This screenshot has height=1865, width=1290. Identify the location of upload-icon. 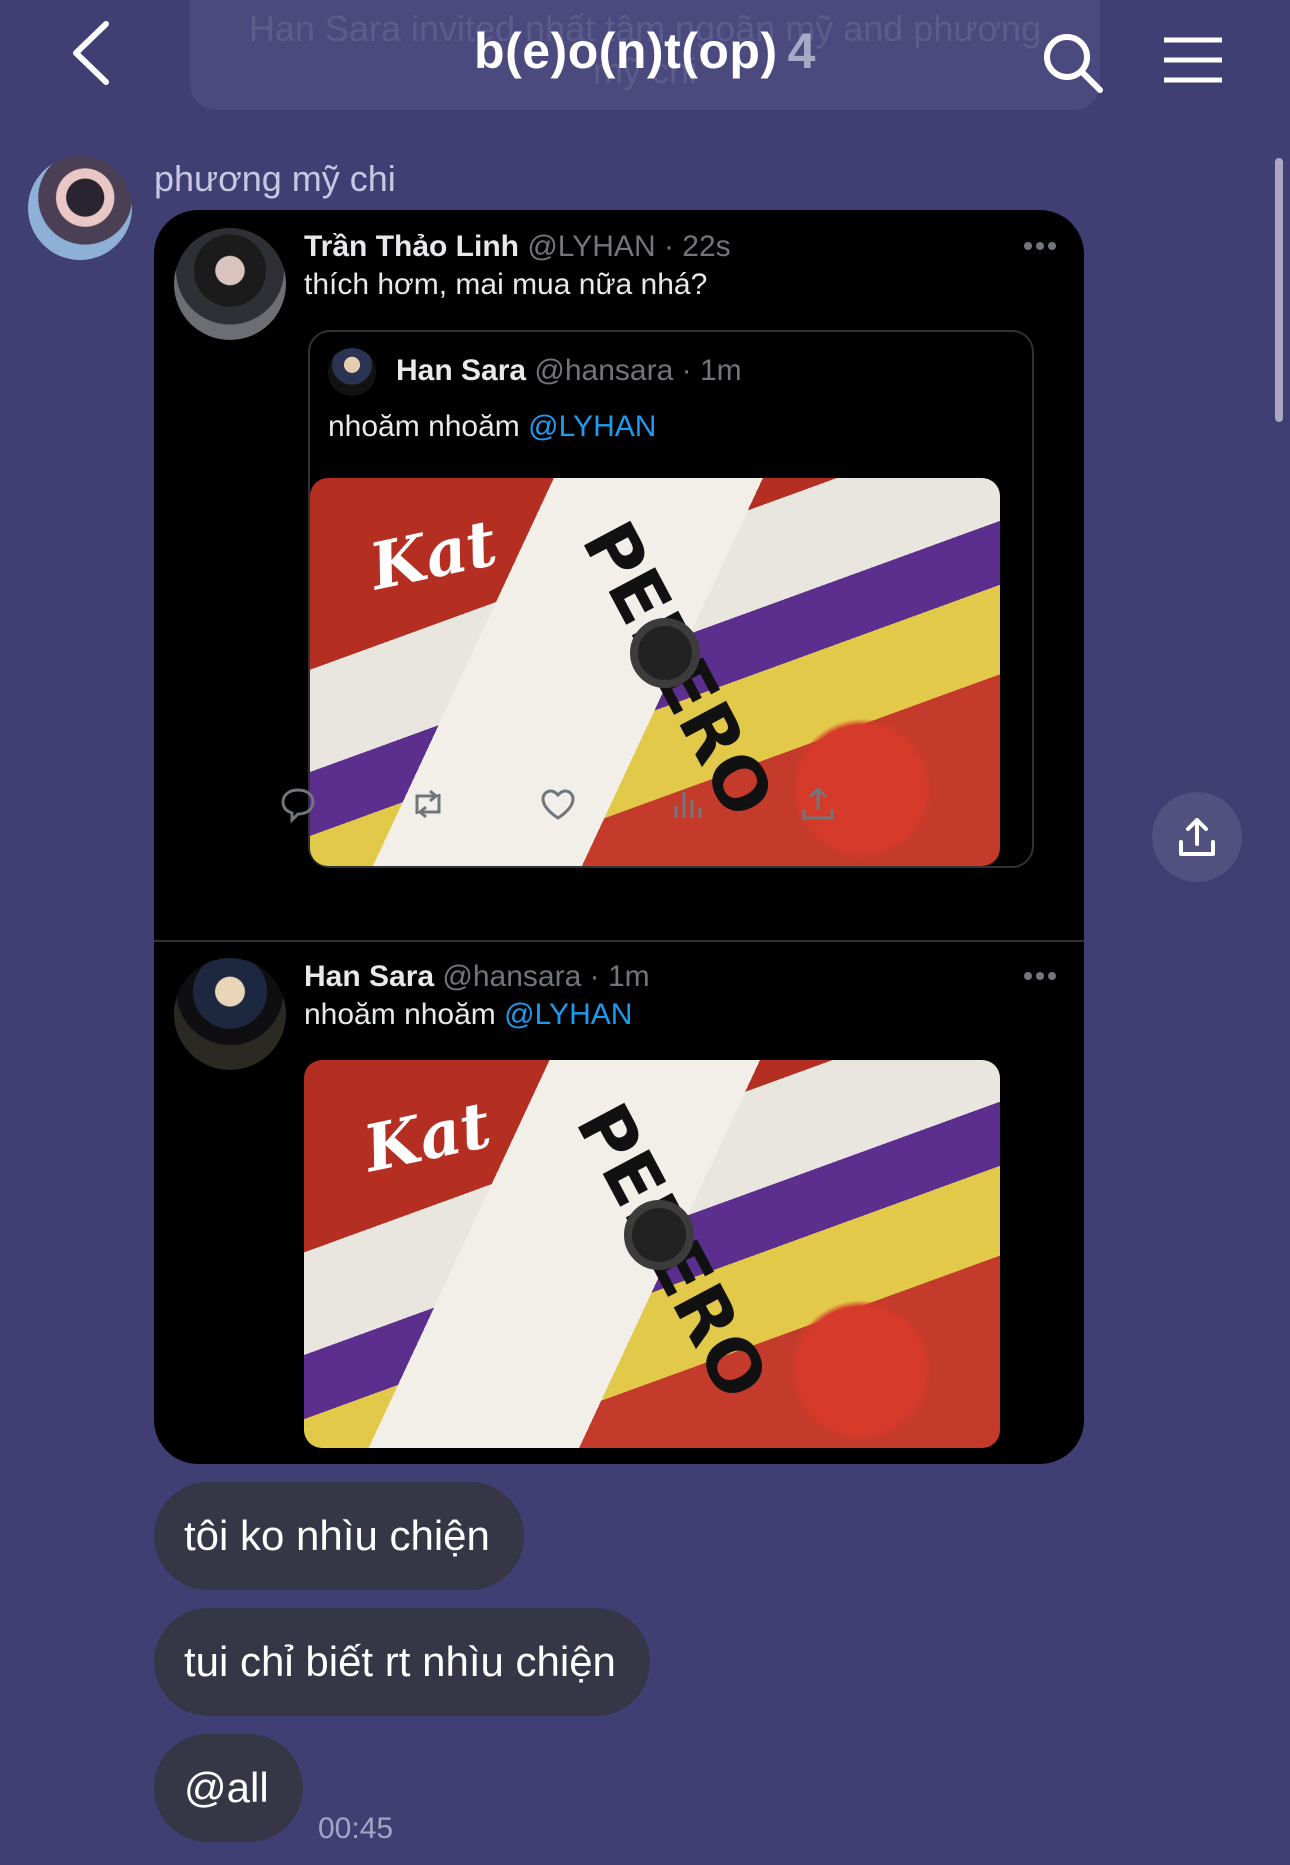
(1197, 837).